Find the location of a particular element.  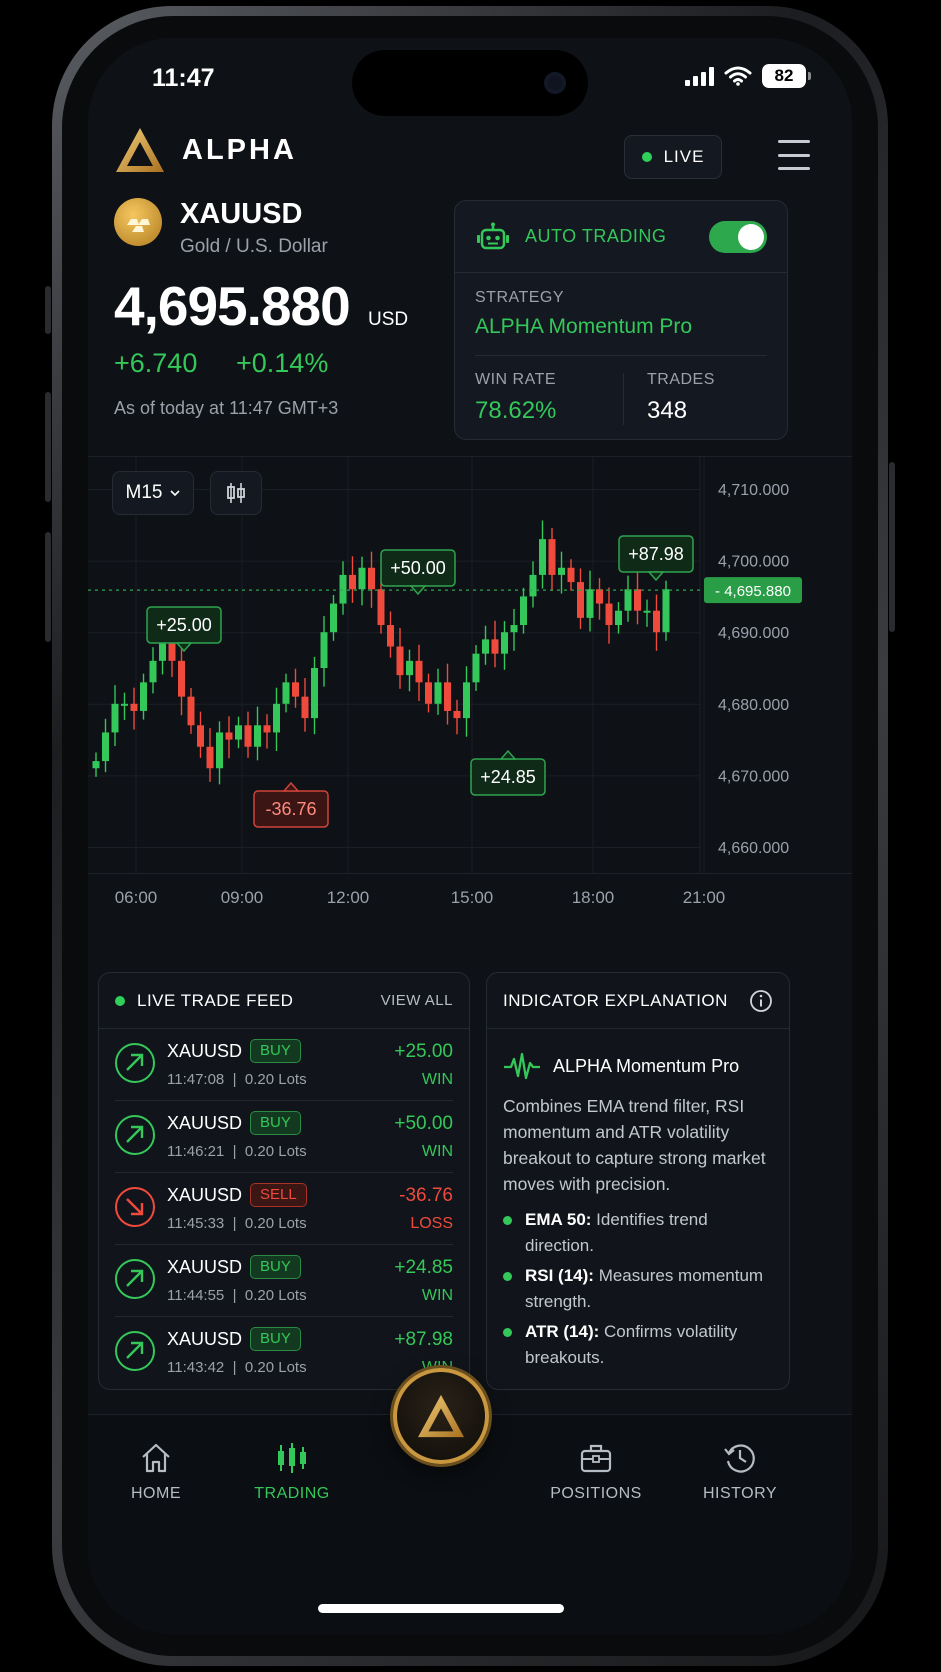

trade-pnl: +25.00 is located at coordinates (423, 1051).